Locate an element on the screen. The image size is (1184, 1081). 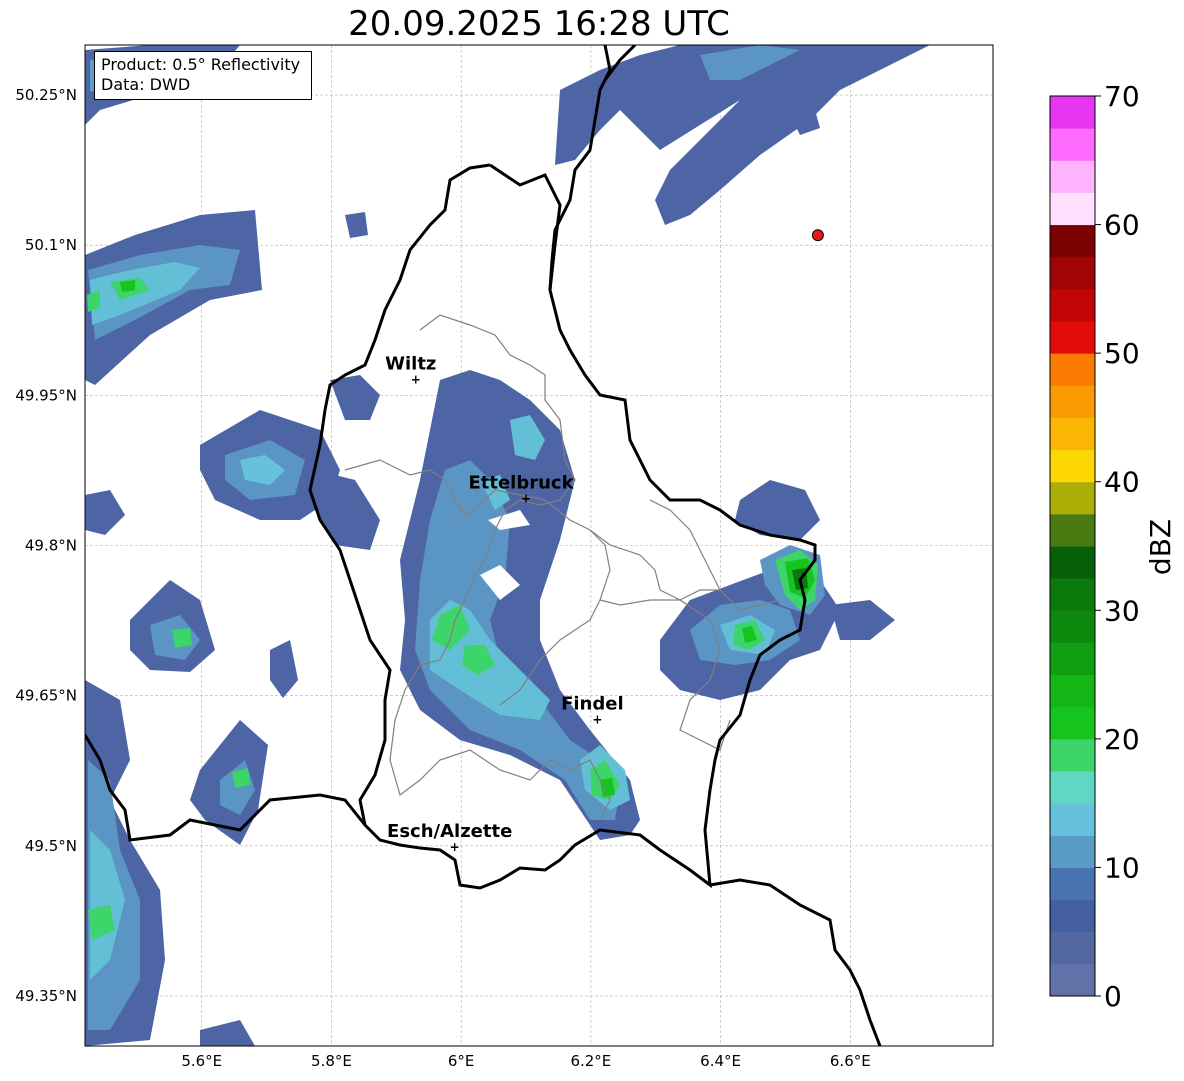
info-box: Product: 0.5° Reflectivity Data: DWD is located at coordinates (203, 75).